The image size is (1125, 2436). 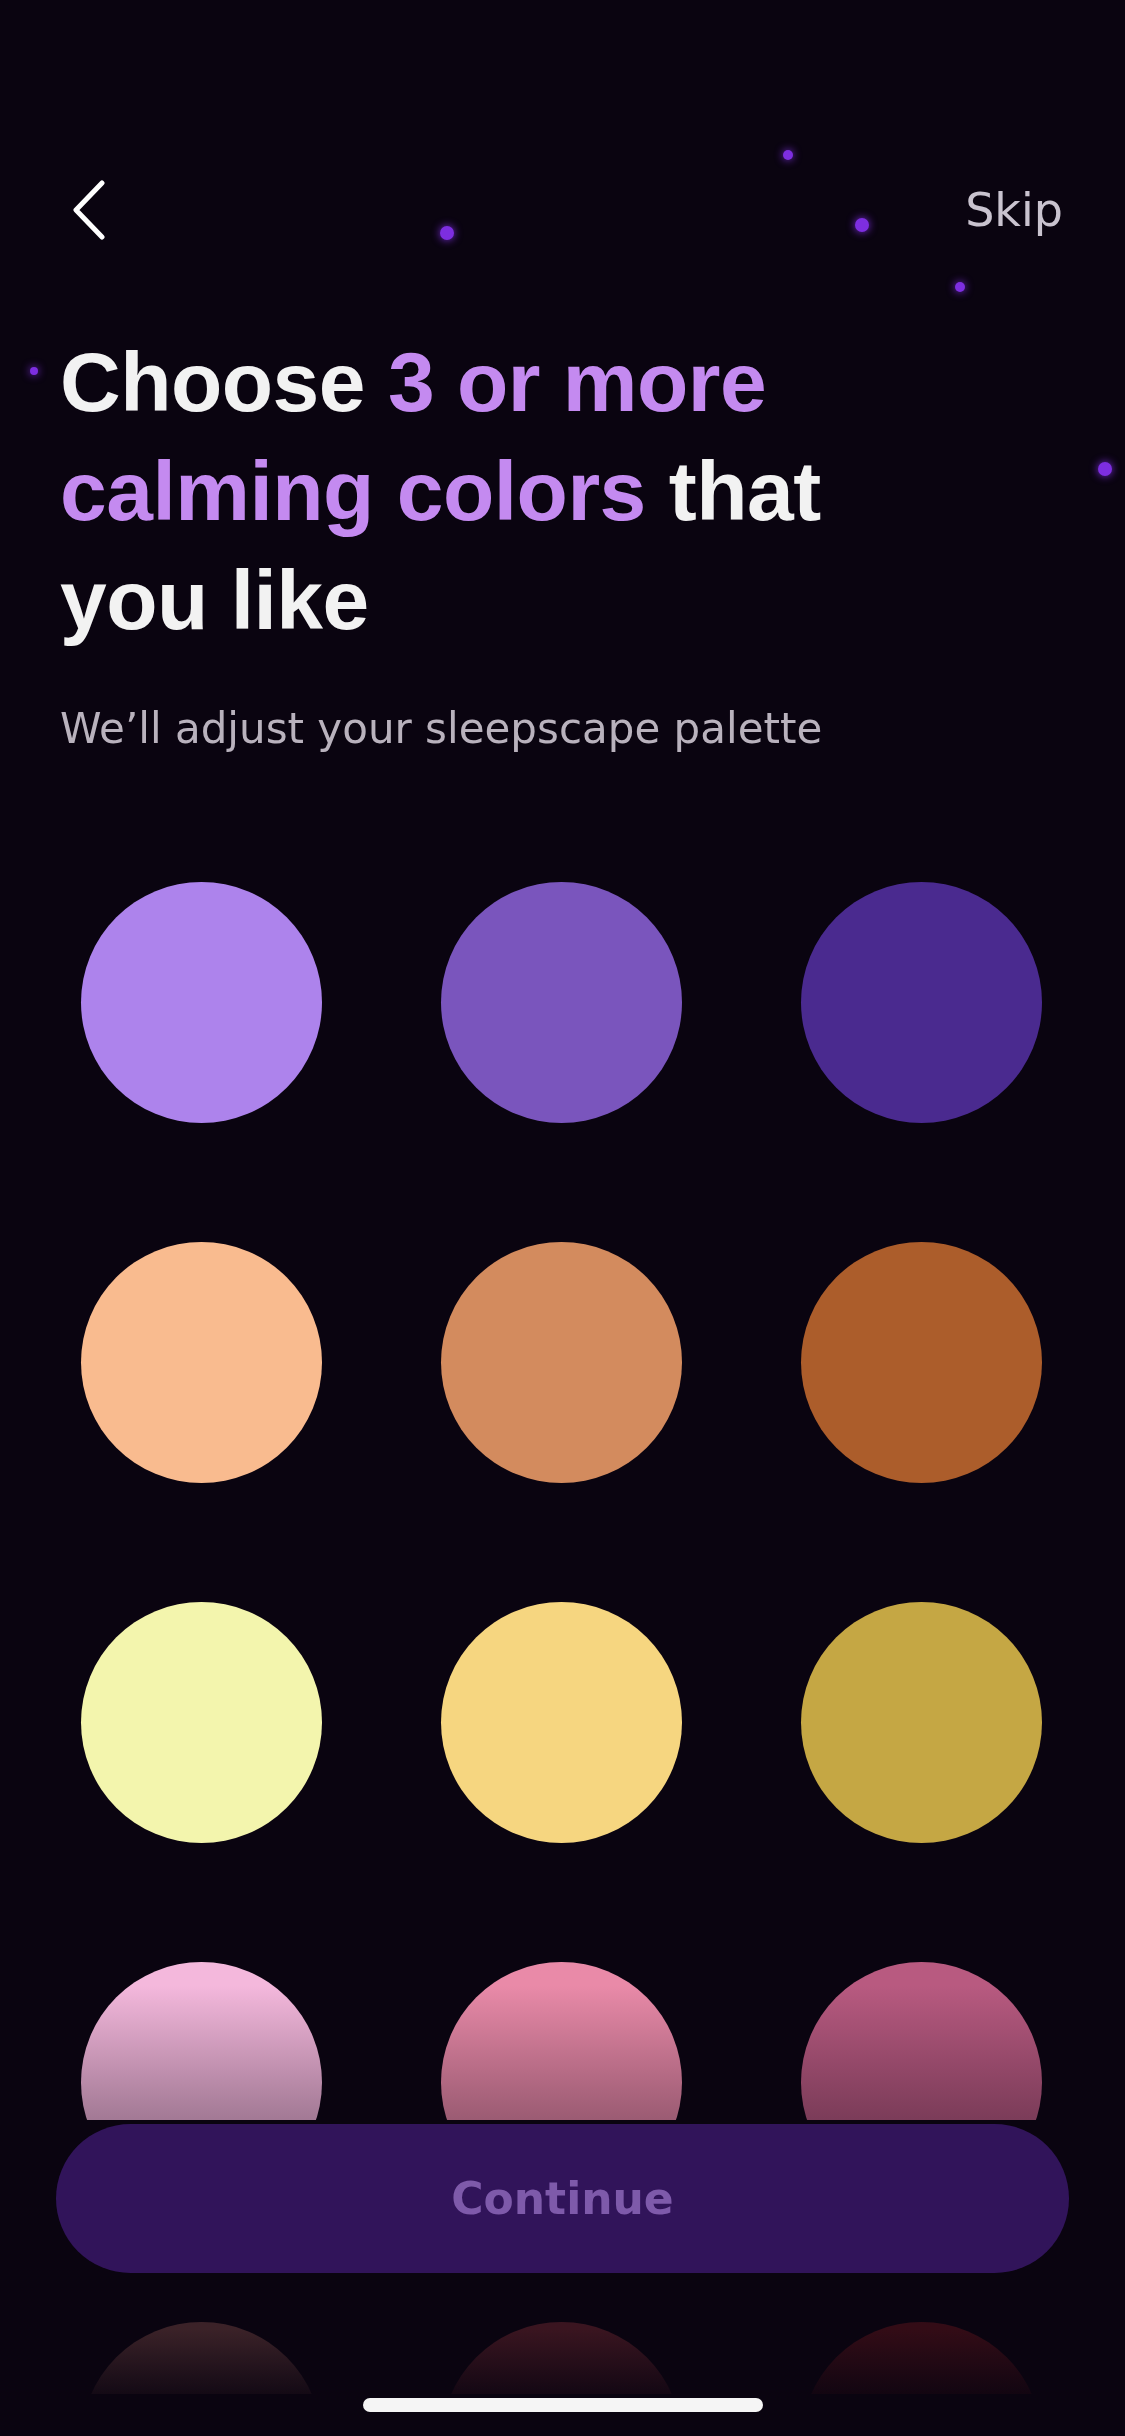 What do you see at coordinates (442, 729) in the screenshot?
I see `subtitle: We’ll adjust your sleepscape palette` at bounding box center [442, 729].